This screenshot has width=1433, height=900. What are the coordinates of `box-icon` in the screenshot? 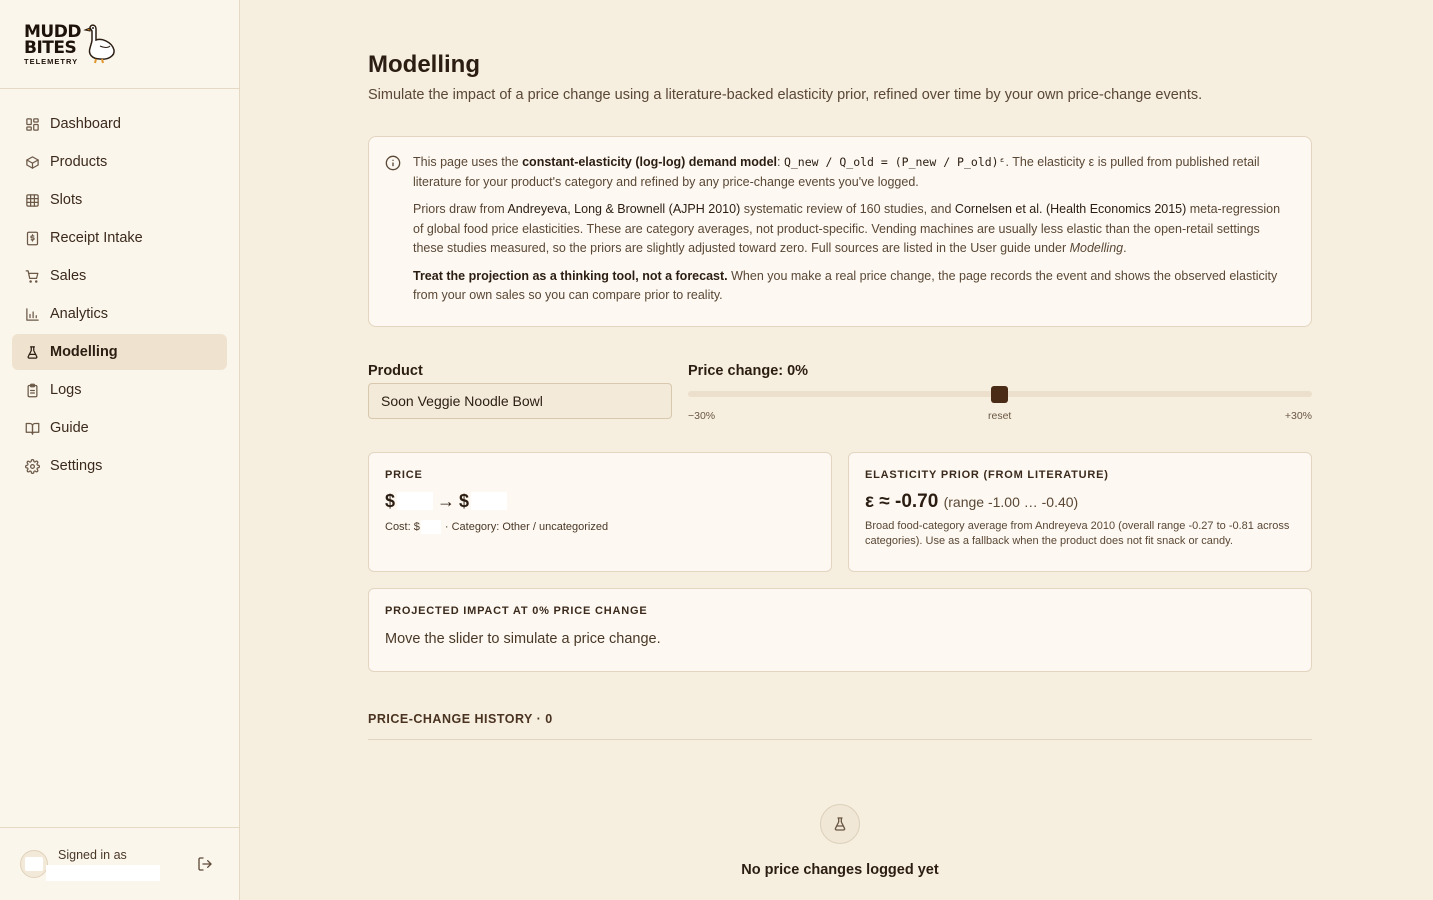 It's located at (32, 162).